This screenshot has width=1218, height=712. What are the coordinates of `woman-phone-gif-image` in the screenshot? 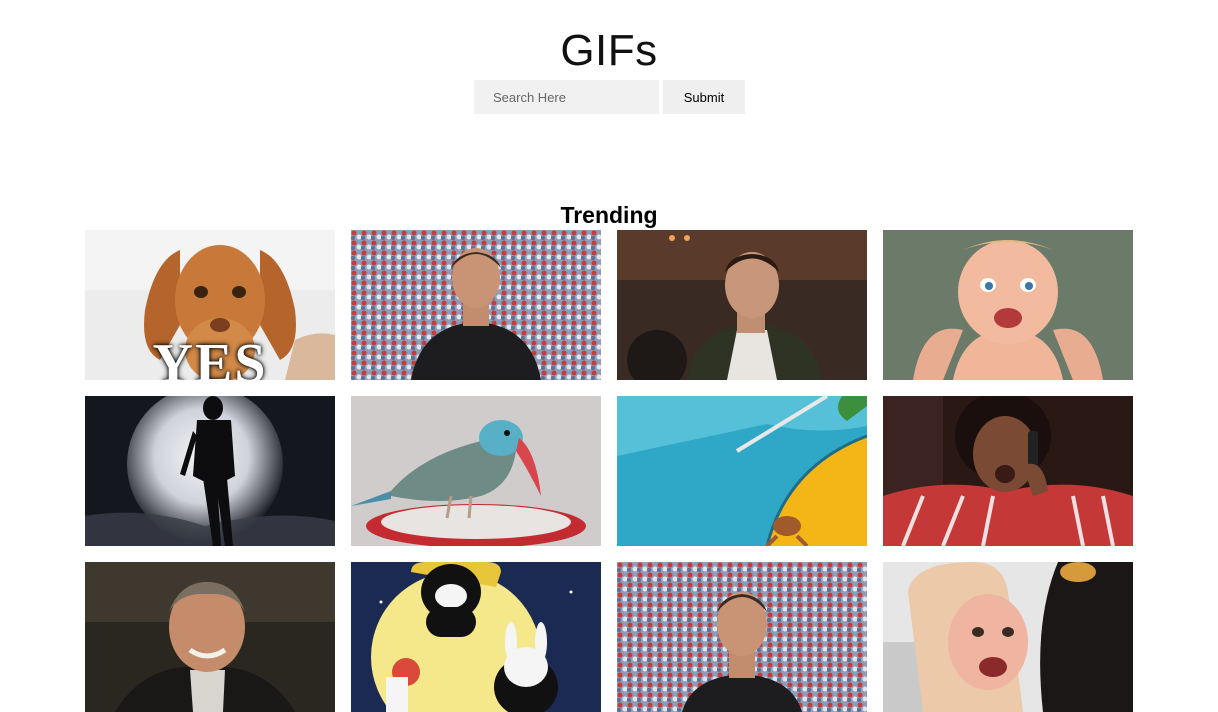 It's located at (1008, 471).